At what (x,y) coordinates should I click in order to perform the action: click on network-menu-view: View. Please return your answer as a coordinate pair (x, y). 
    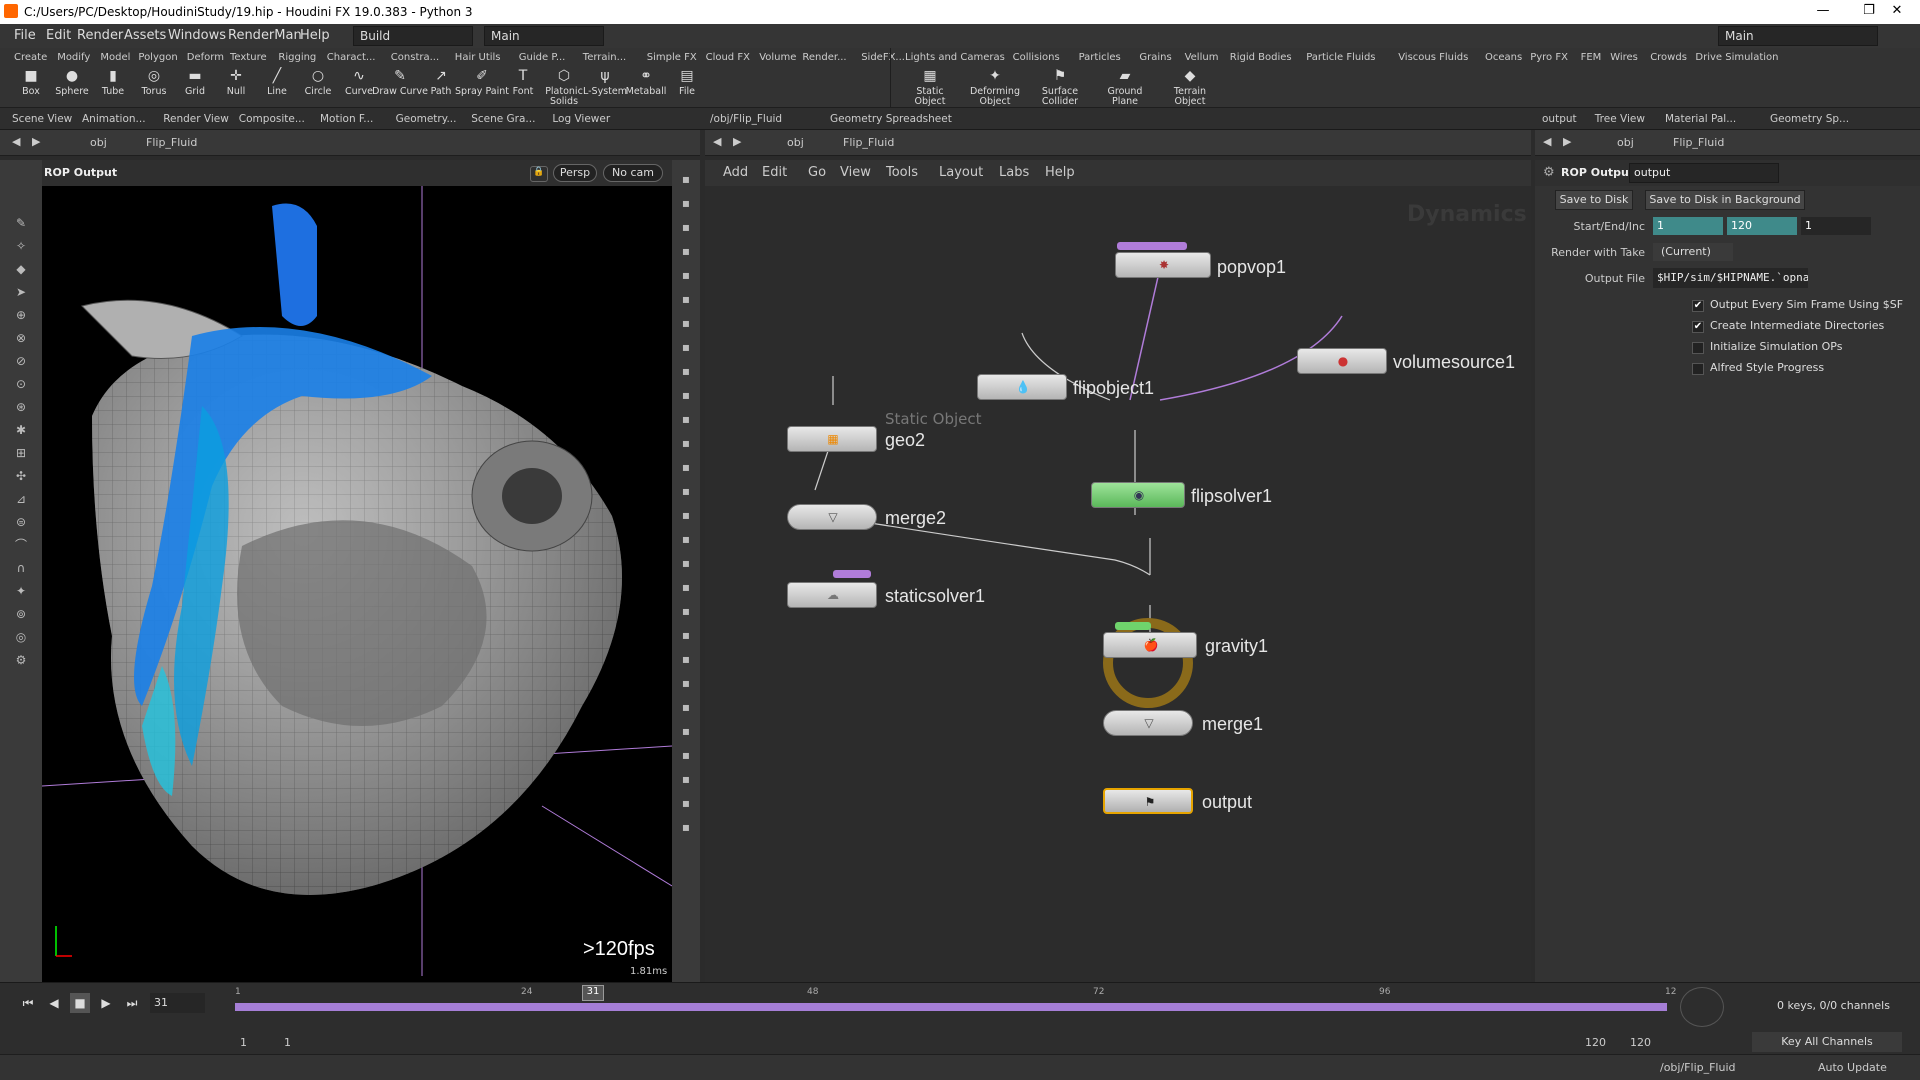
    Looking at the image, I should click on (855, 172).